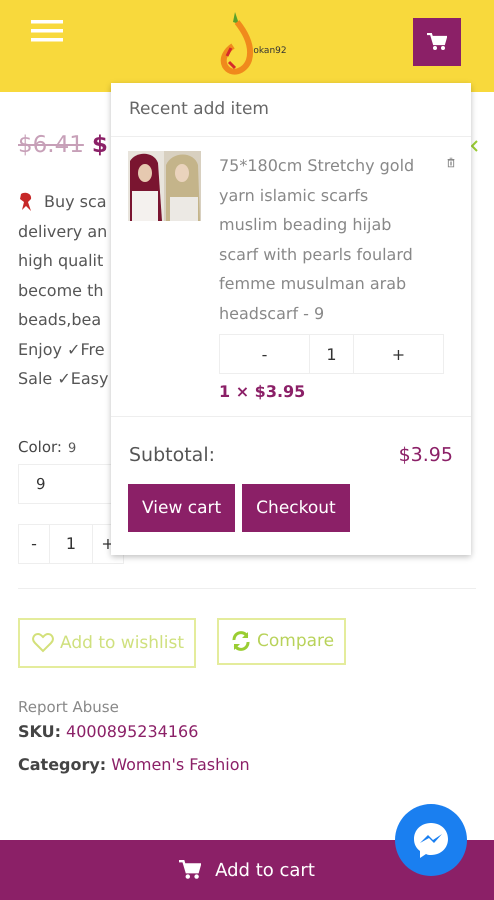 The height and width of the screenshot is (900, 494). Describe the element at coordinates (451, 162) in the screenshot. I see `trash-icon` at that location.